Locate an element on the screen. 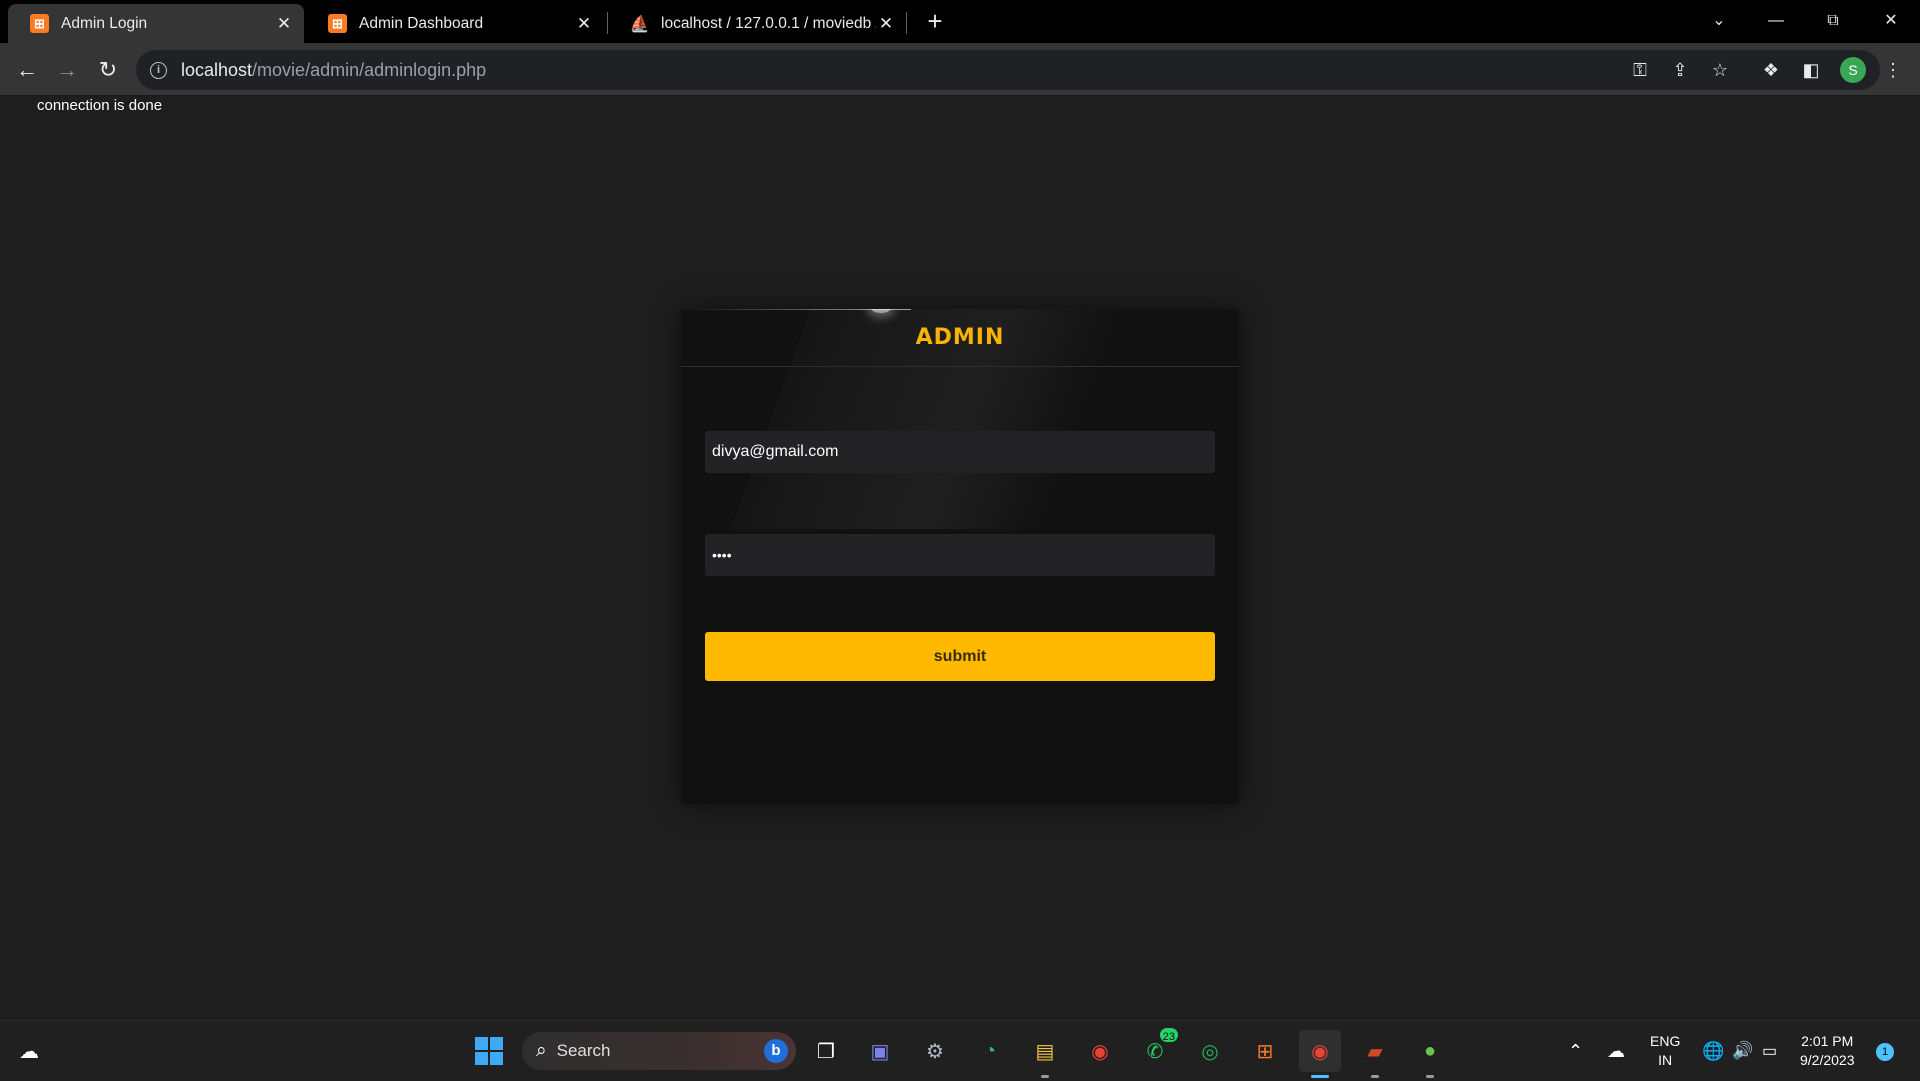 The image size is (1920, 1081). tab-admin-login: ⊞ Admin Login ✕ is located at coordinates (156, 23).